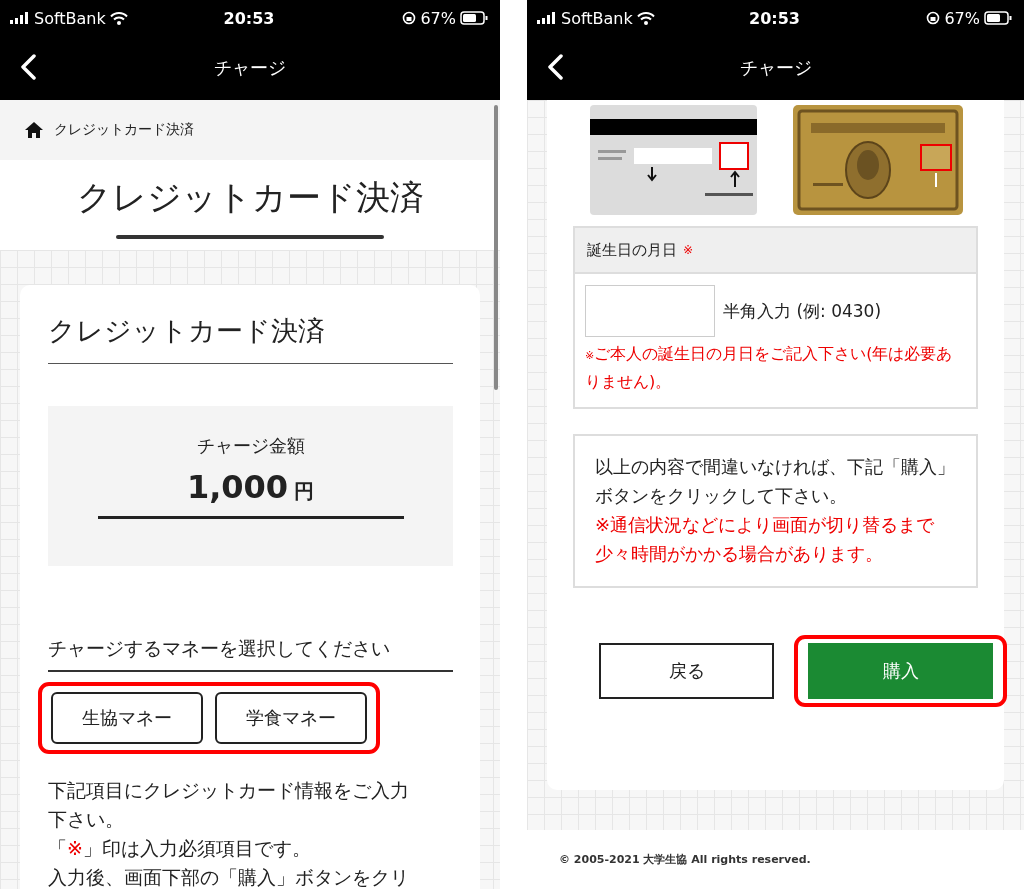 The image size is (1024, 889). What do you see at coordinates (769, 368) in the screenshot?
I see `birthday-note: ※ご本人の誕生日の月日をご記入下さい(年は必要ありません)。` at bounding box center [769, 368].